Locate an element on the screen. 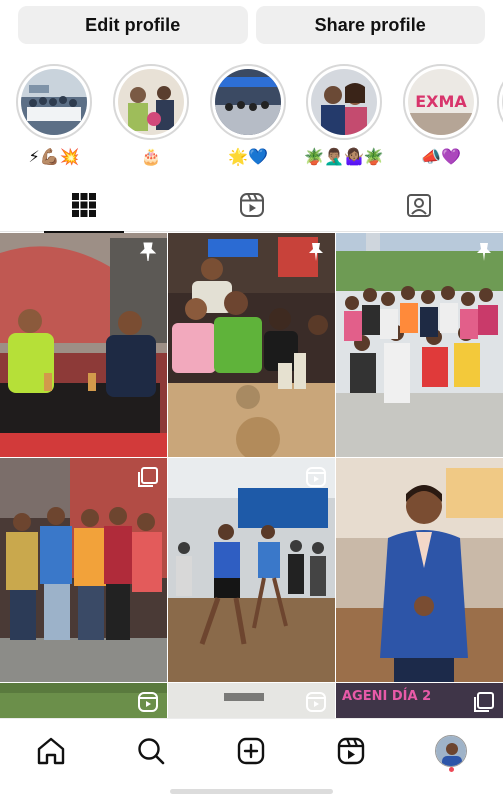 Image resolution: width=503 pixels, height=800 pixels. tab-posts-grid is located at coordinates (84, 205).